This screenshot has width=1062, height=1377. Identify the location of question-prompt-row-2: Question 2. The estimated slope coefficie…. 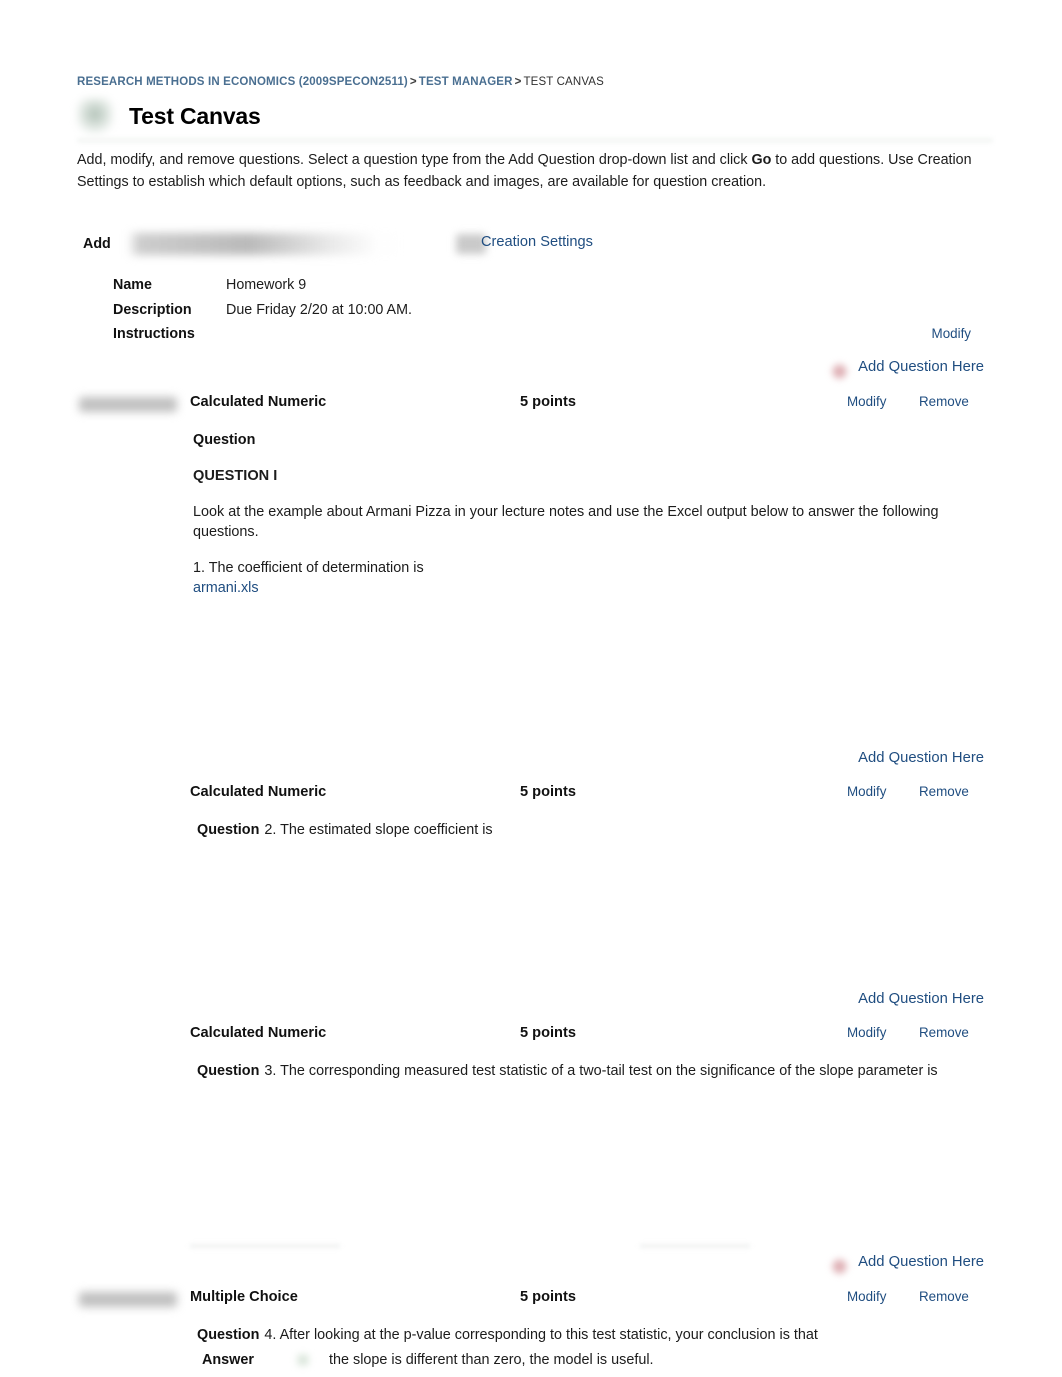
(597, 830).